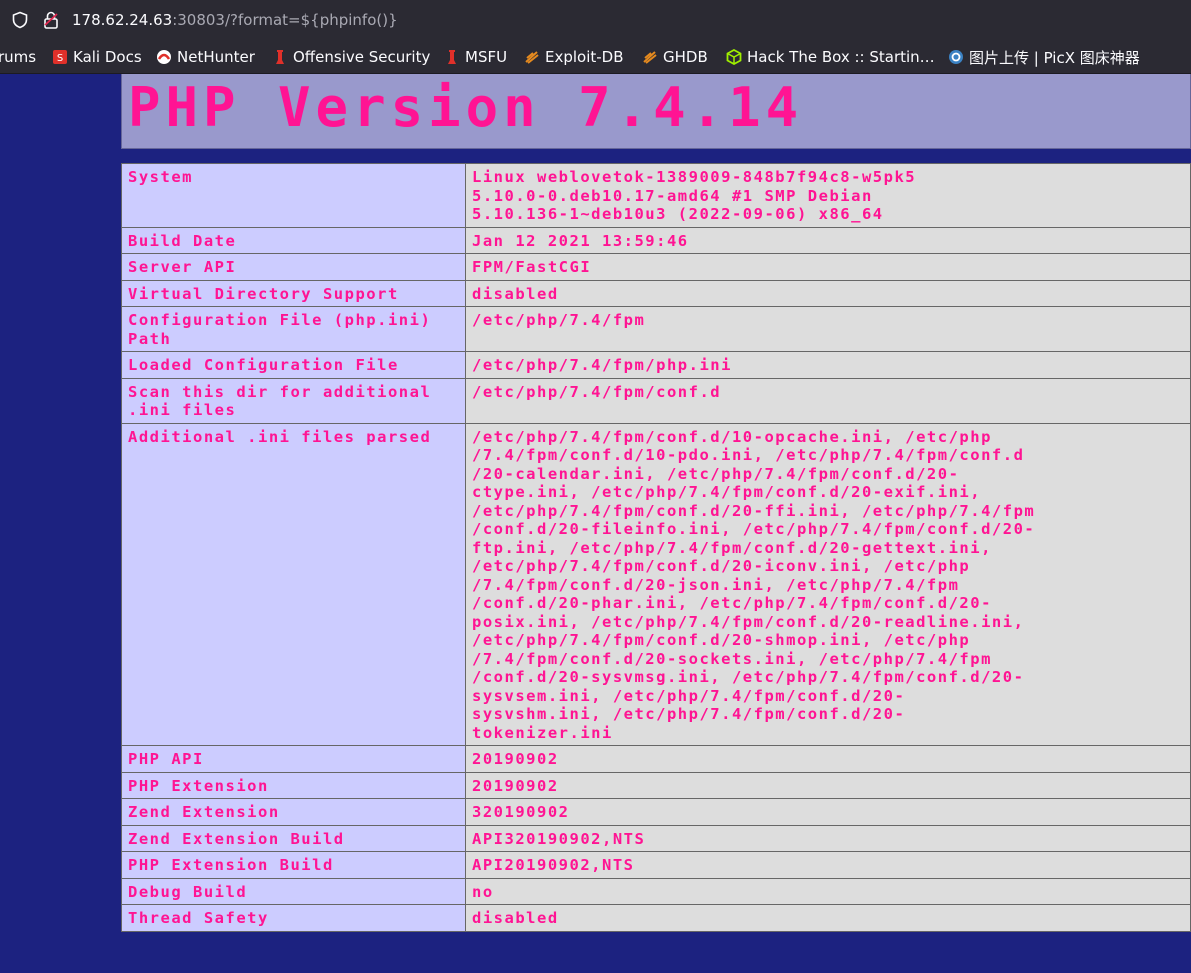  Describe the element at coordinates (293, 365) in the screenshot. I see `row-key: Loaded Configuration File` at that location.